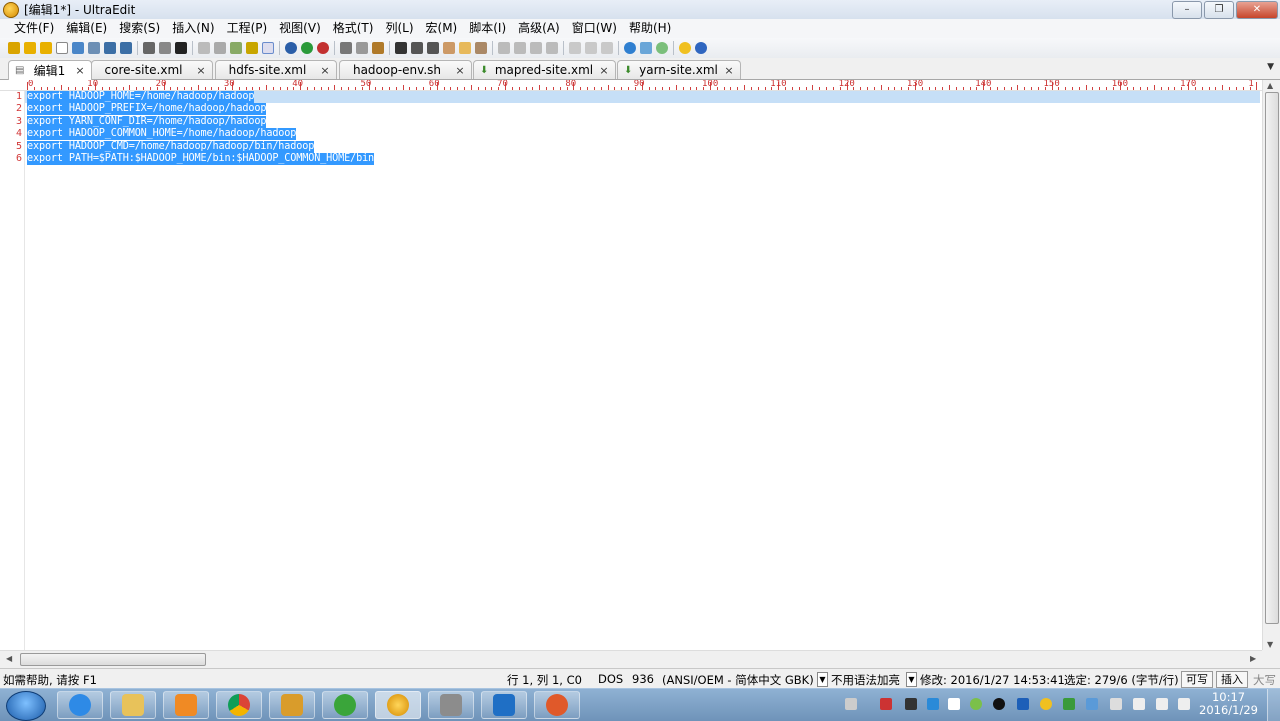  I want to click on action-center-icon, so click(1116, 704).